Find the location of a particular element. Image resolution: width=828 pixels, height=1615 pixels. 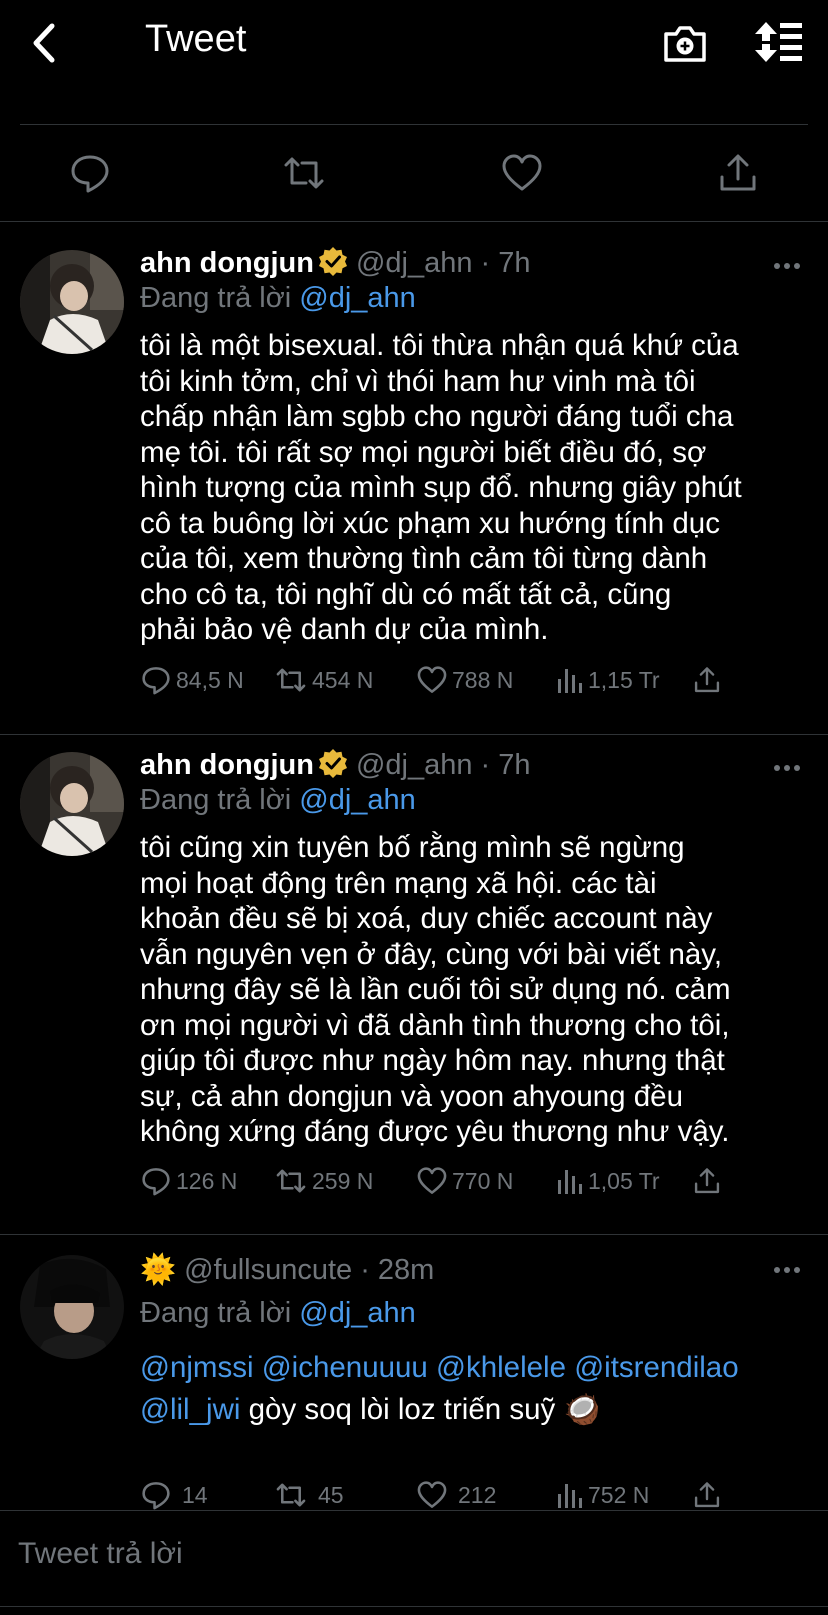

views-count-button: 752 N is located at coordinates (602, 1495).